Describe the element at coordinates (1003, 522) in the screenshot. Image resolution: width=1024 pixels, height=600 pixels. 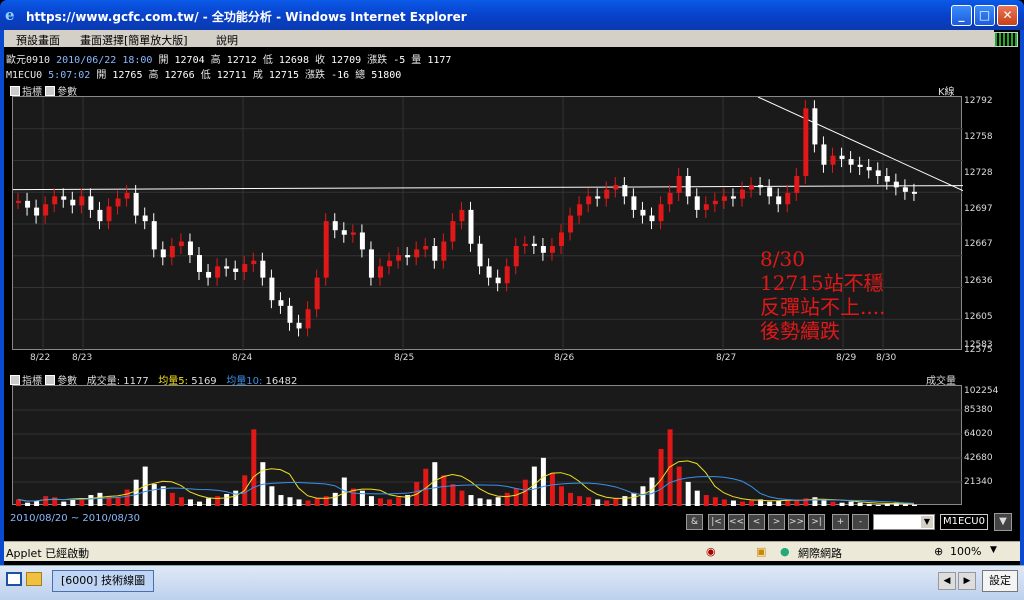
I see `expand-button: ▼` at that location.